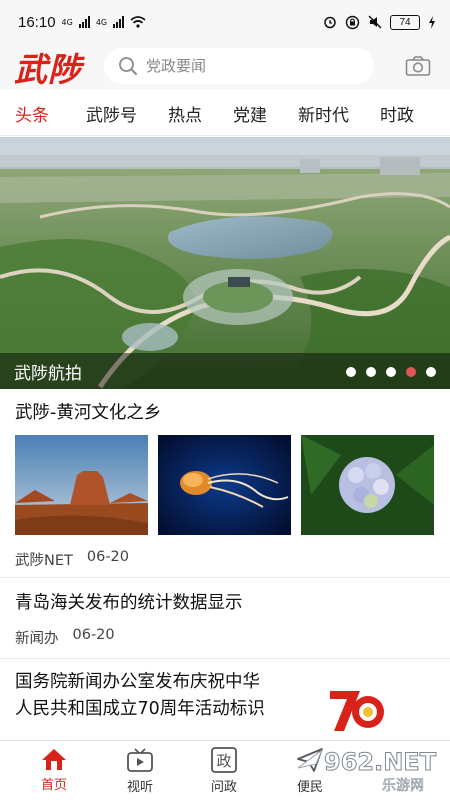  I want to click on tab-xinshidai: 新时代, so click(323, 113).